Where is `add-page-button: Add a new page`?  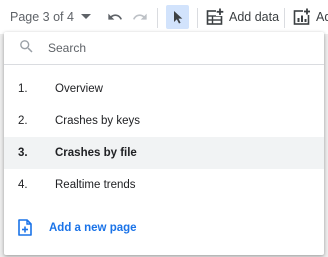
add-page-button: Add a new page is located at coordinates (164, 228).